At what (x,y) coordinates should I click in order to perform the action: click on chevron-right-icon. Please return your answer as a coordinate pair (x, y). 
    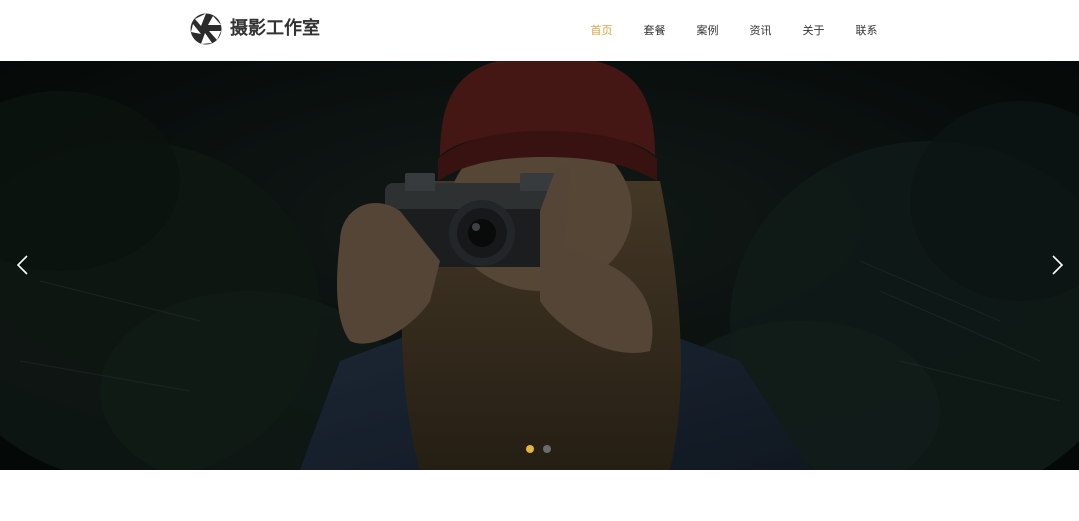
    Looking at the image, I should click on (1058, 265).